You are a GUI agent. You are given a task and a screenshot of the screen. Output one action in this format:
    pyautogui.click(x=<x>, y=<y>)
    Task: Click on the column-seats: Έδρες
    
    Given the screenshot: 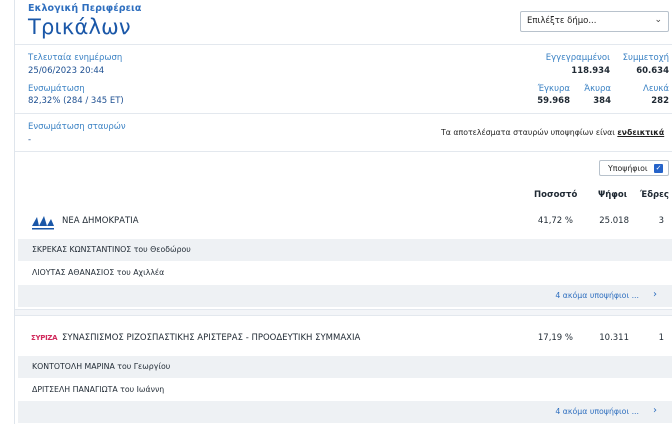 What is the action you would take?
    pyautogui.click(x=654, y=195)
    